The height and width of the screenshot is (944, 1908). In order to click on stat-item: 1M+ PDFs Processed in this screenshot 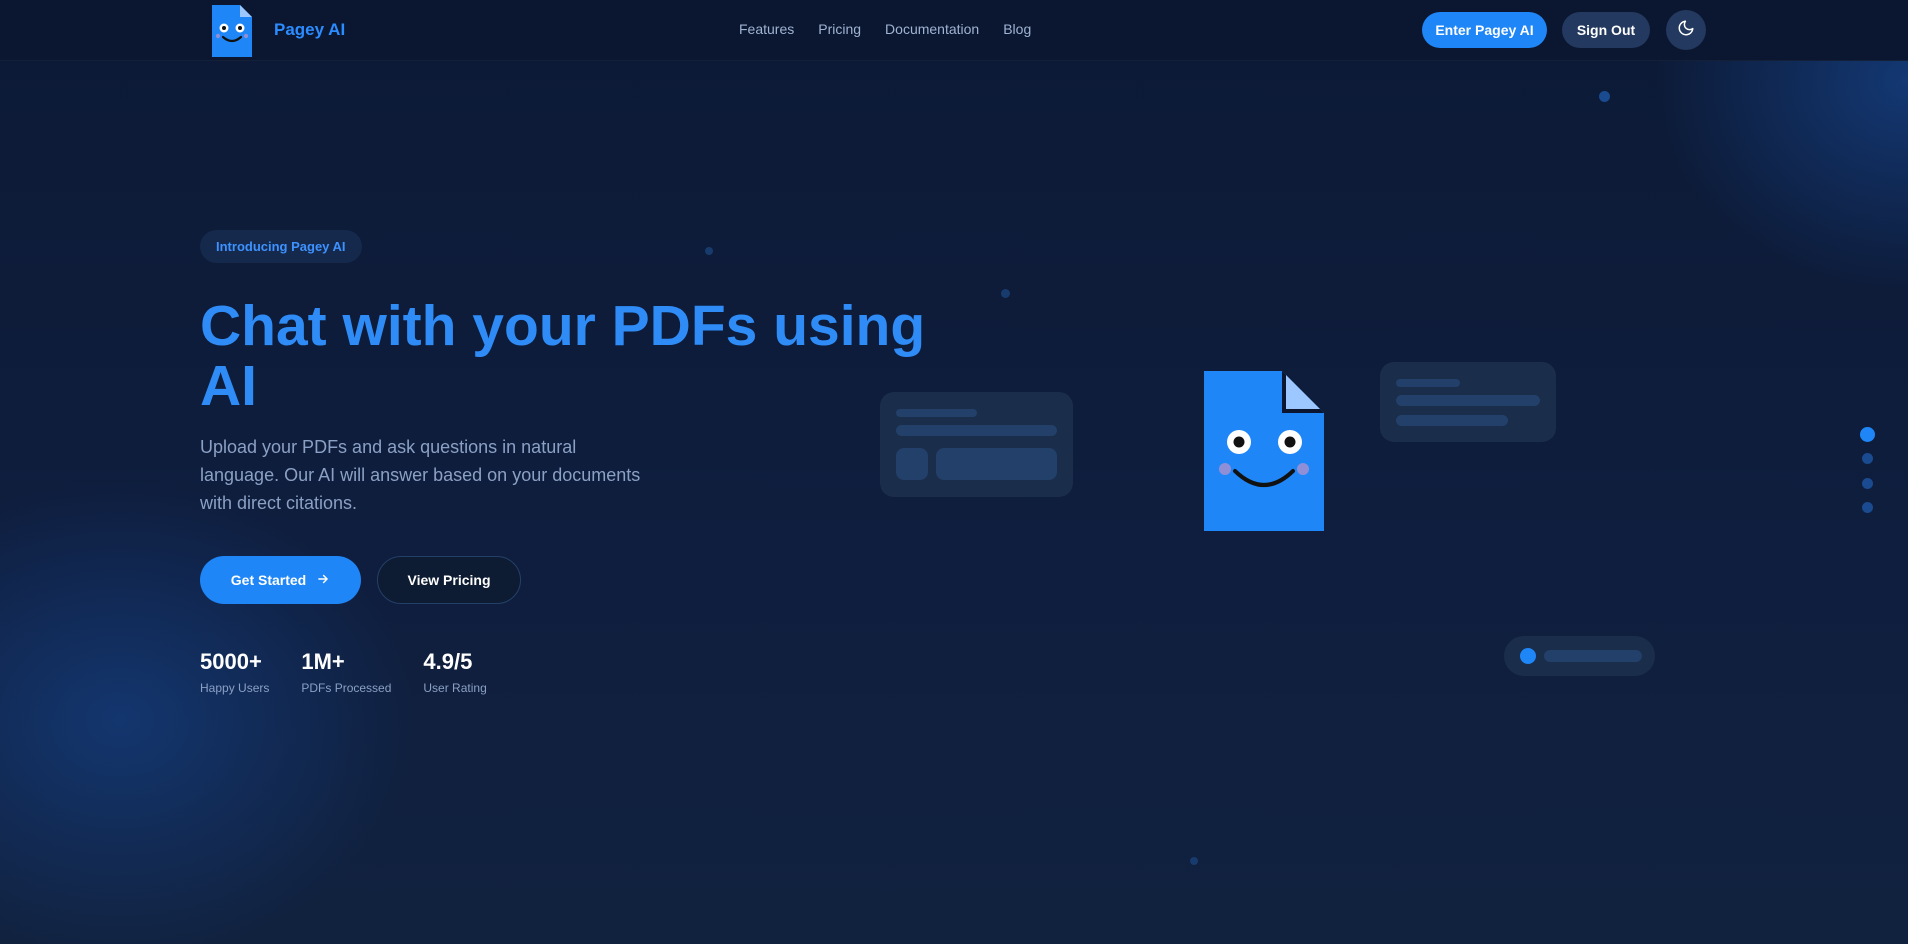, I will do `click(346, 672)`.